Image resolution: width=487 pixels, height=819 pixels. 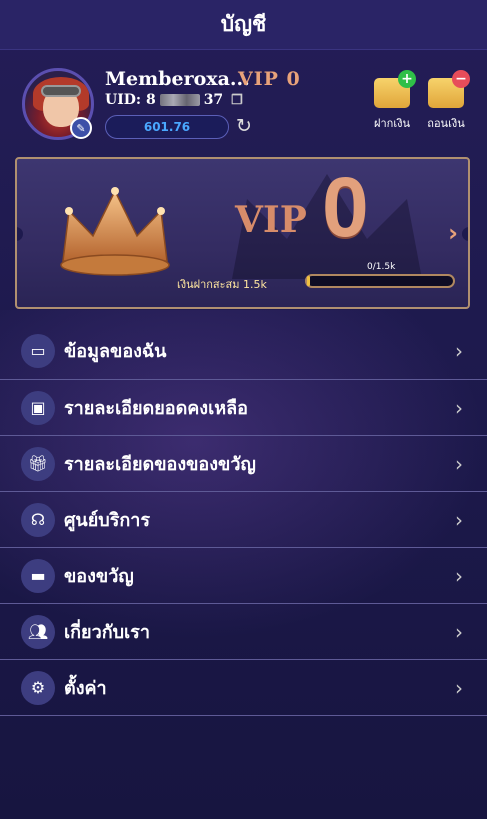 I want to click on uid-row: UID: 8 37 ❐, so click(x=174, y=100).